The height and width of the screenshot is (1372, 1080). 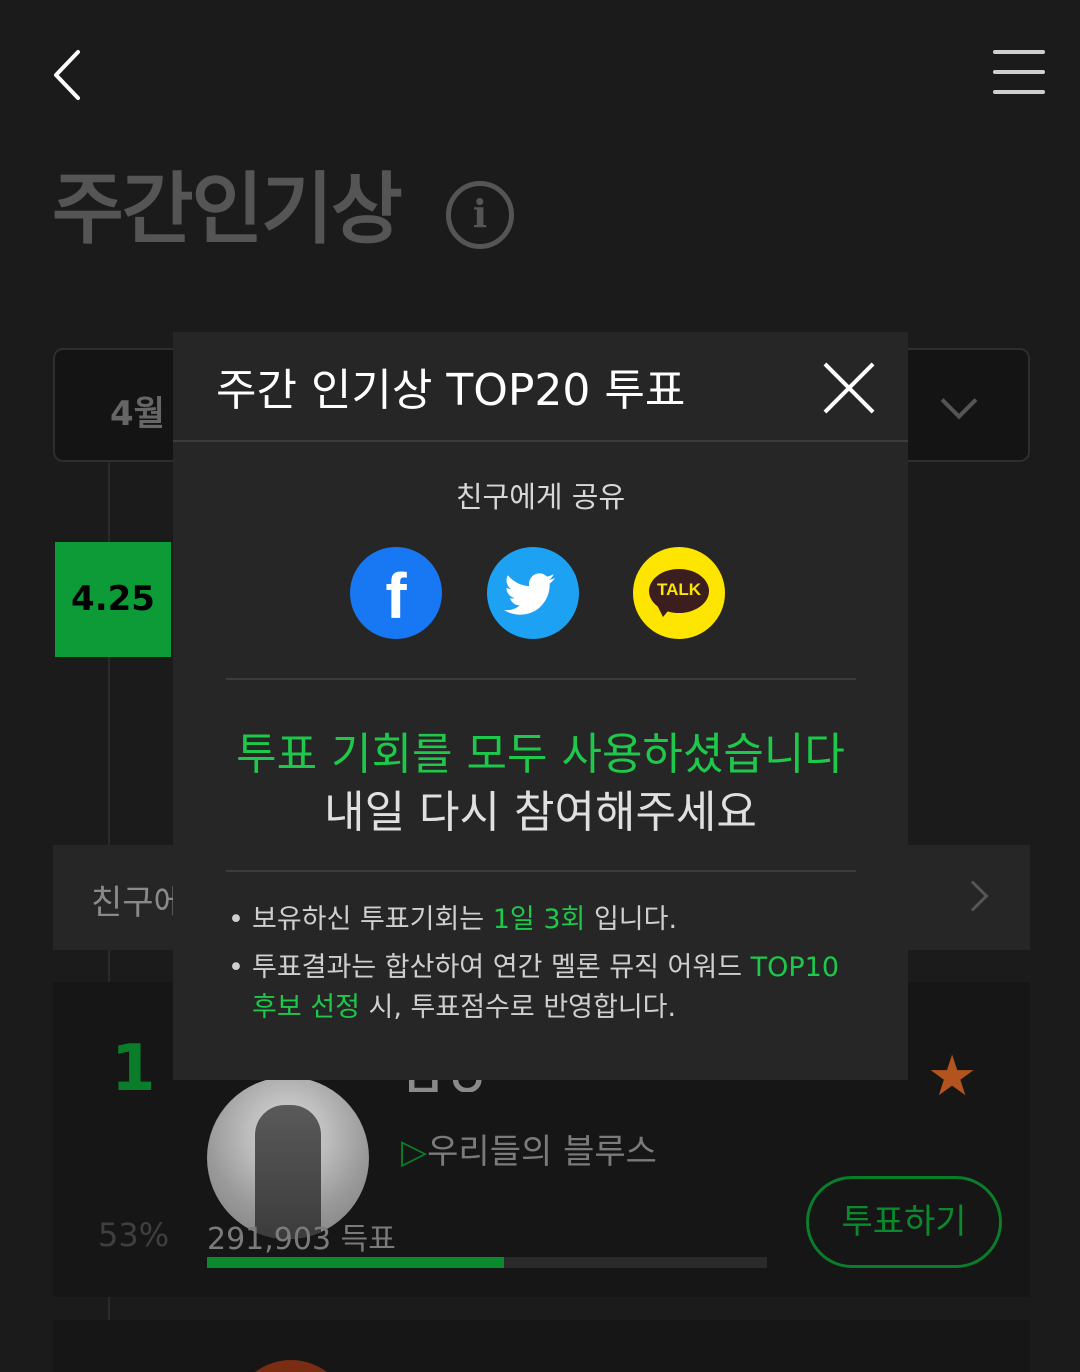 What do you see at coordinates (849, 388) in the screenshot?
I see `close-icon` at bounding box center [849, 388].